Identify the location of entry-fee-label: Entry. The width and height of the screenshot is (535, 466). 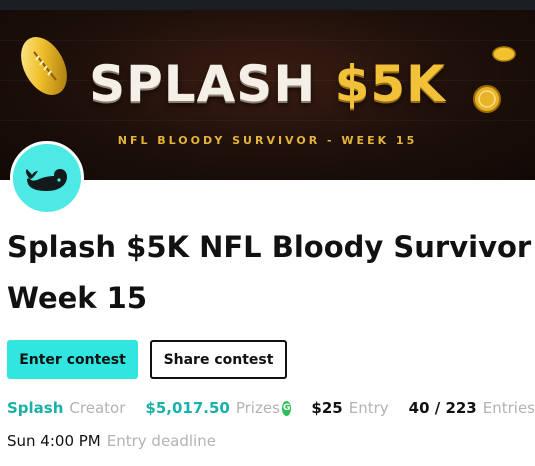
(368, 408).